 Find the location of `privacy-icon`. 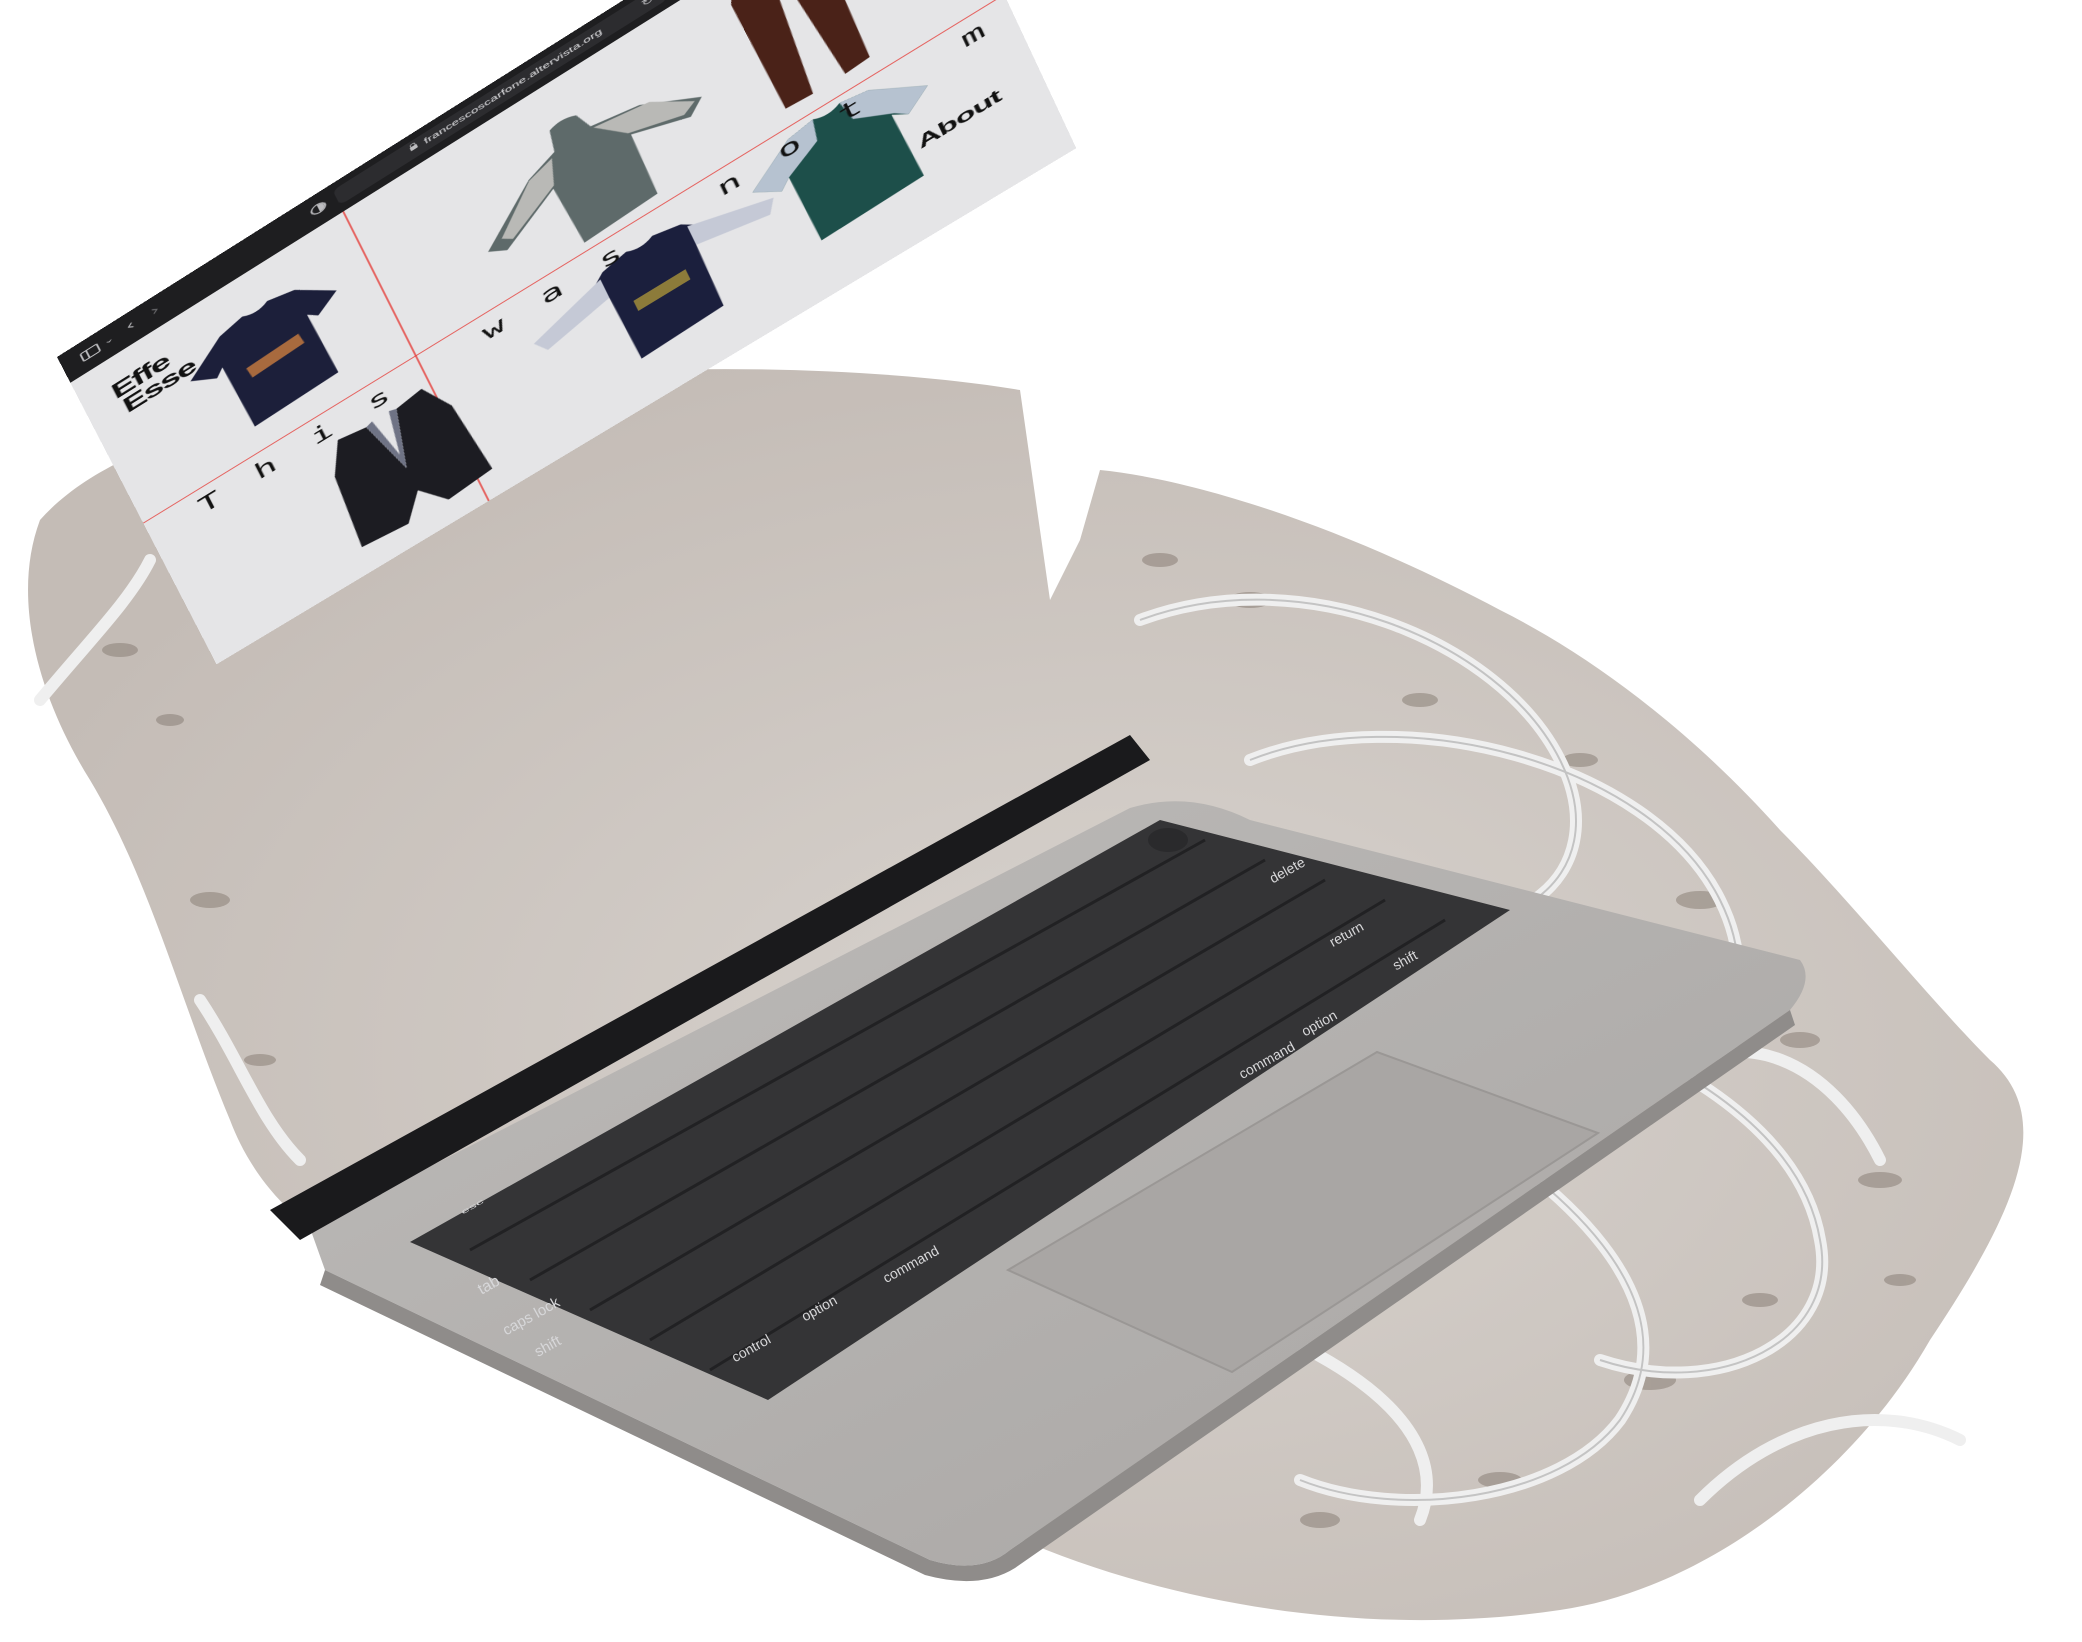

privacy-icon is located at coordinates (318, 208).